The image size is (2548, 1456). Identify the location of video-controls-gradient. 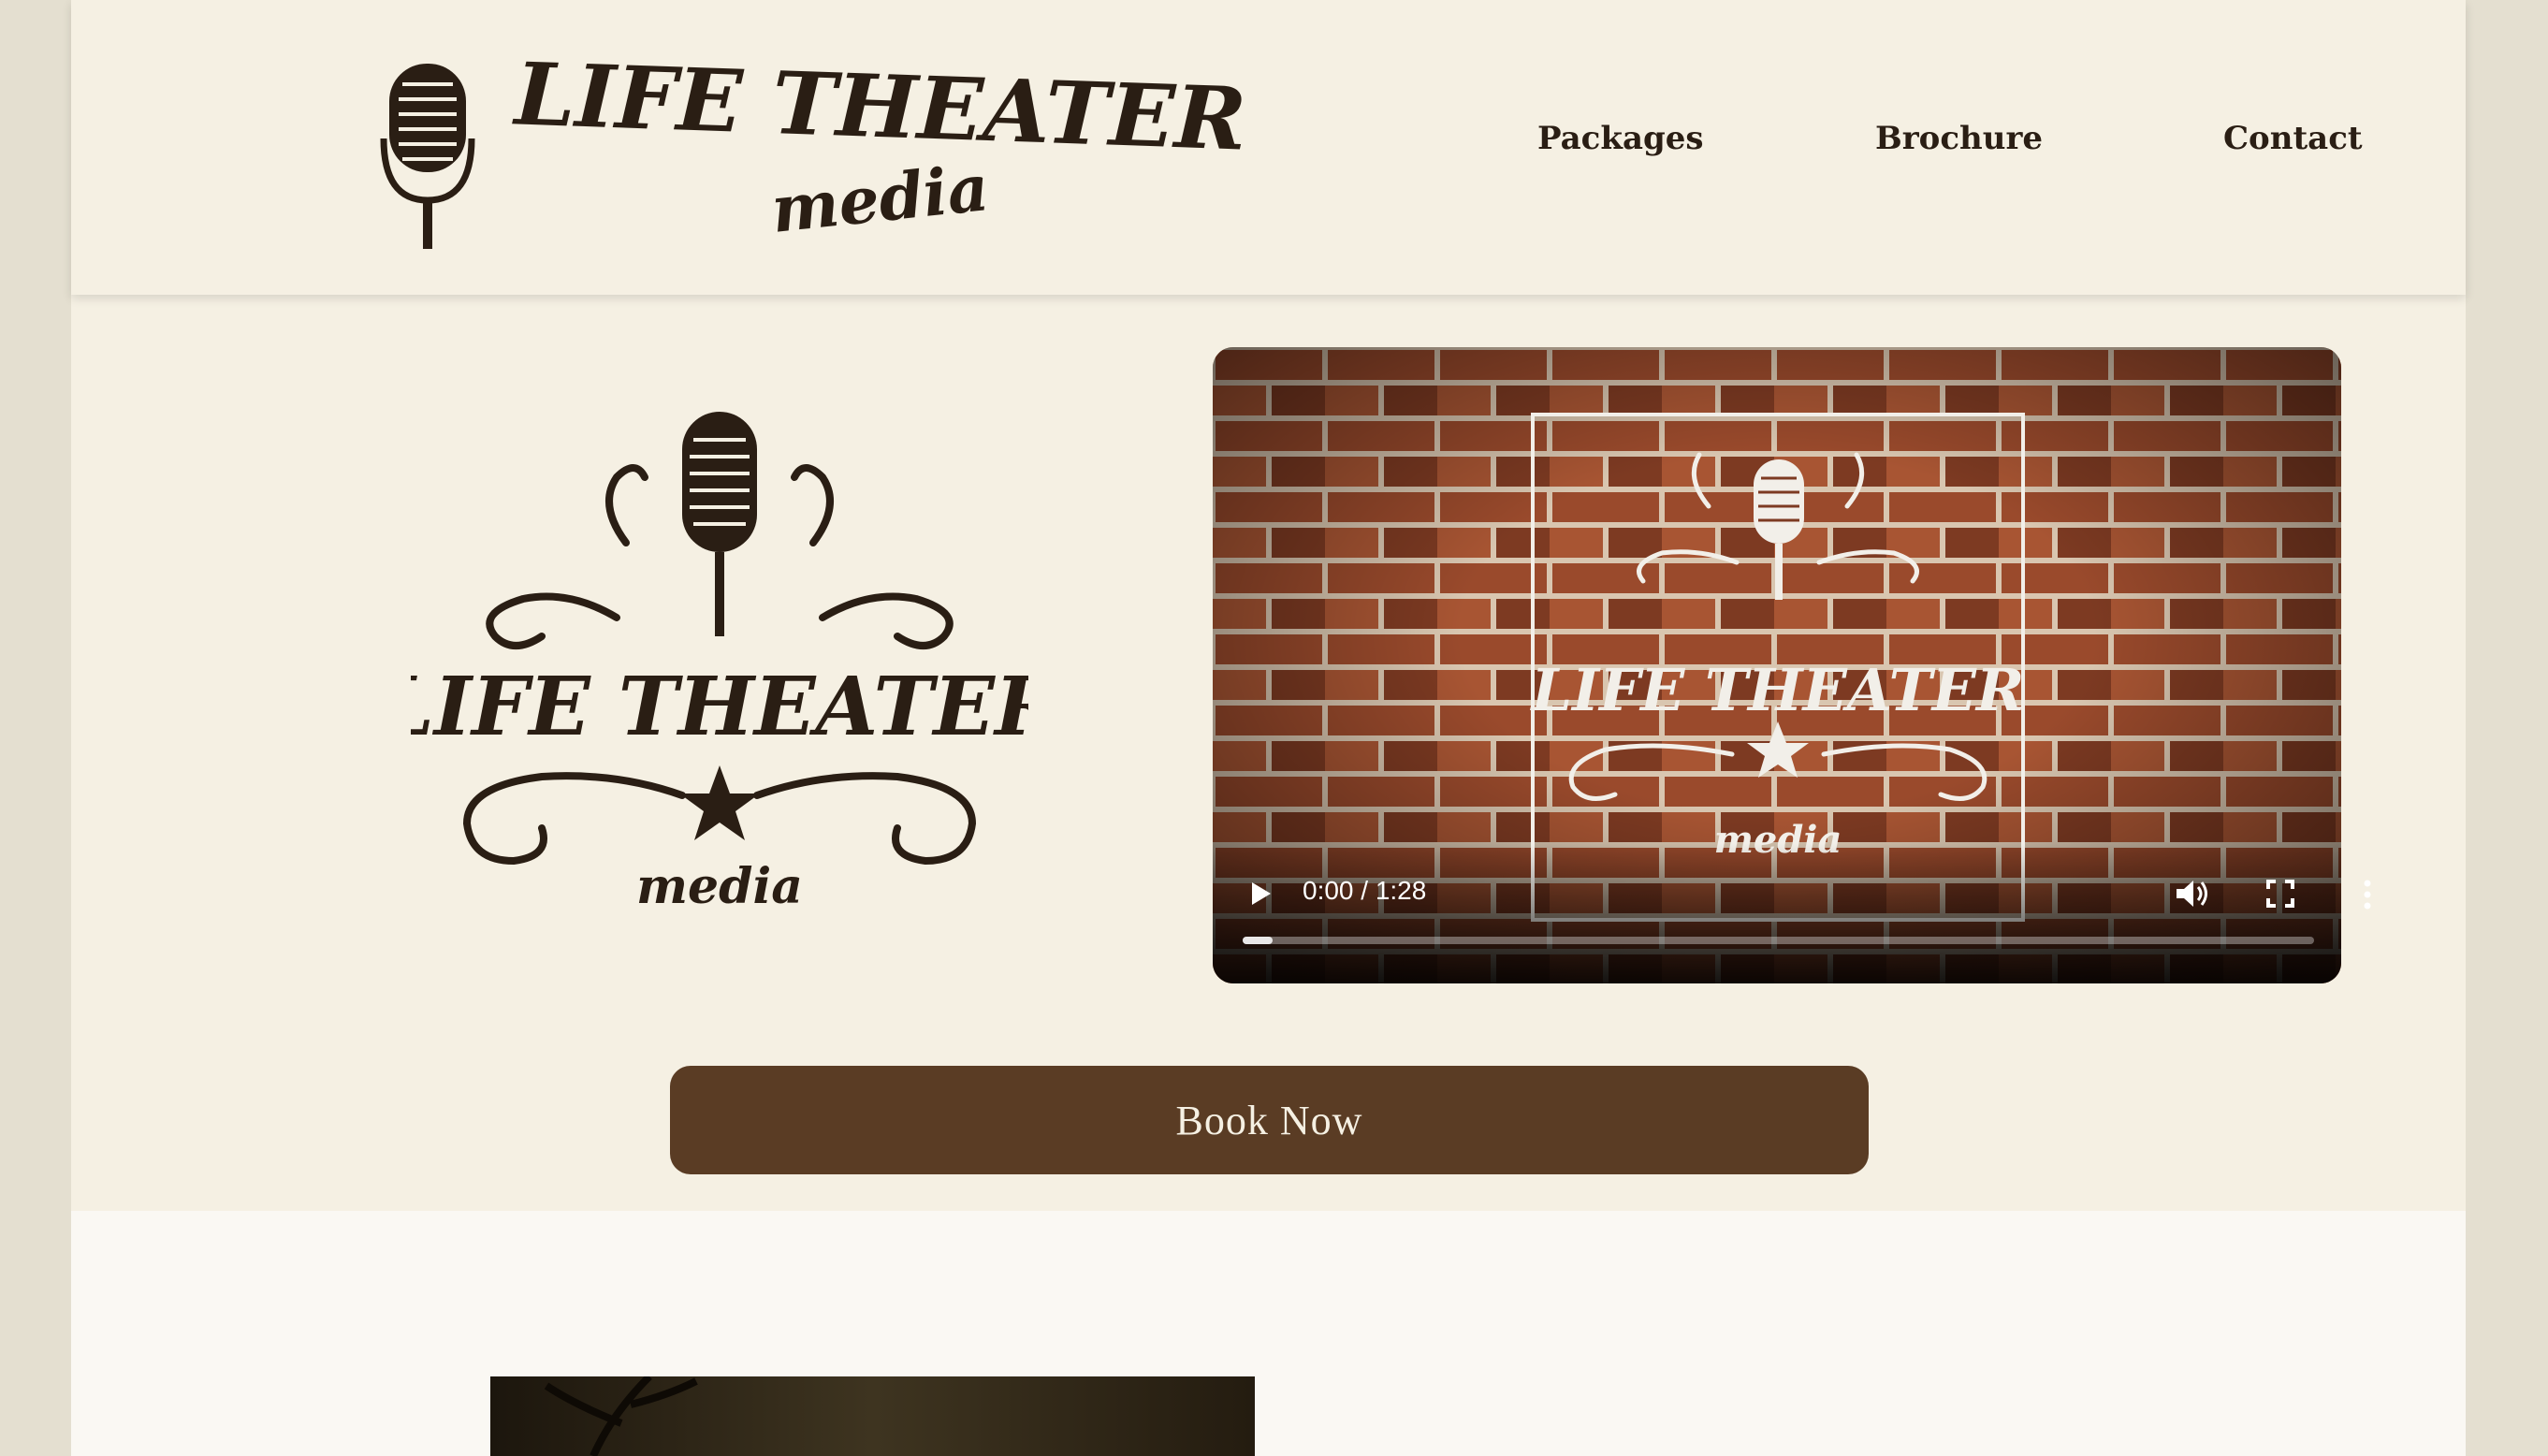
(1777, 913).